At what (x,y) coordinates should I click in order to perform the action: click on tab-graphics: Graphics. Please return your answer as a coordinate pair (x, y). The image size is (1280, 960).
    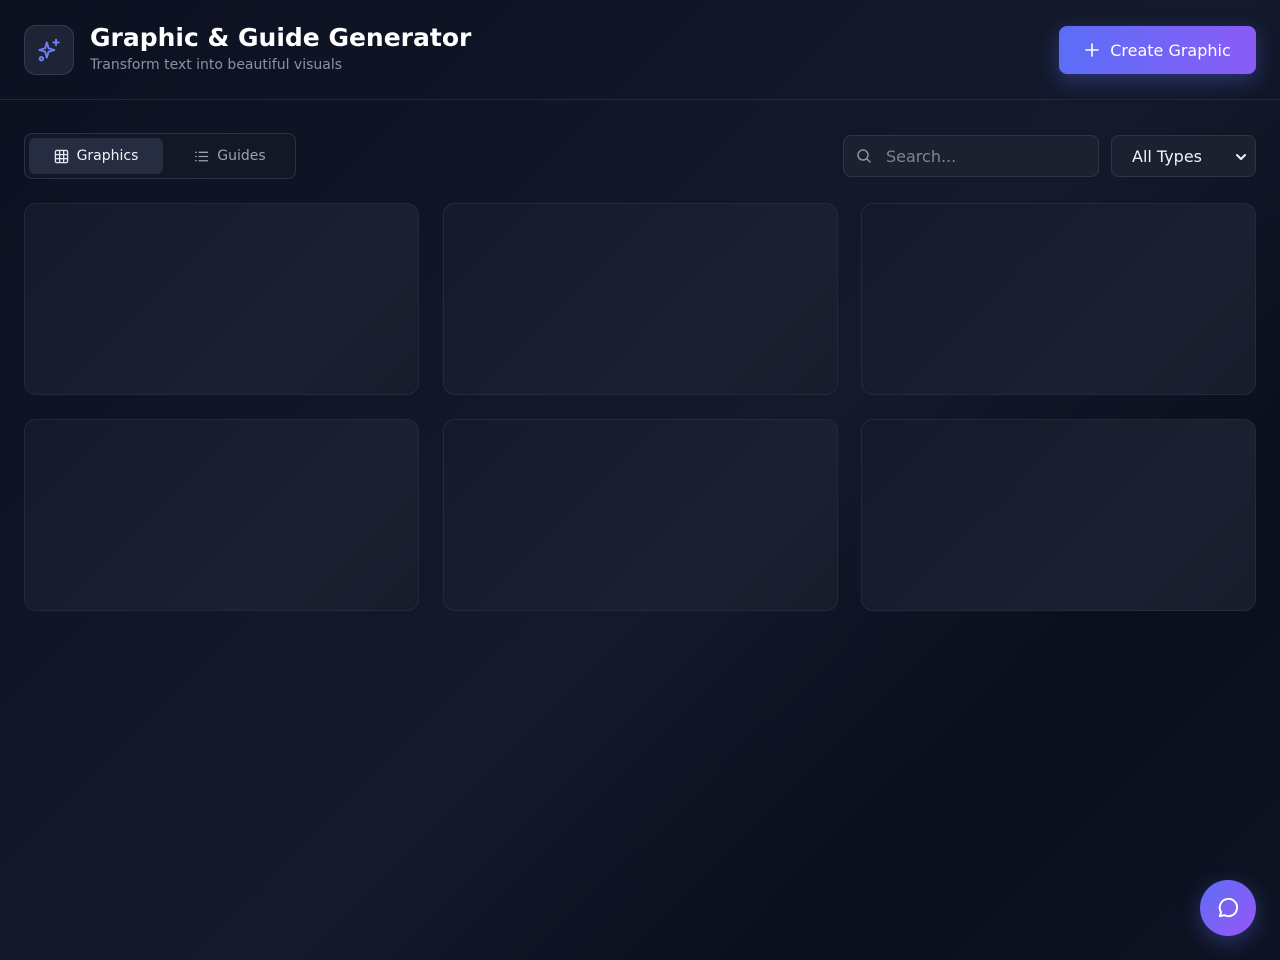
    Looking at the image, I should click on (96, 156).